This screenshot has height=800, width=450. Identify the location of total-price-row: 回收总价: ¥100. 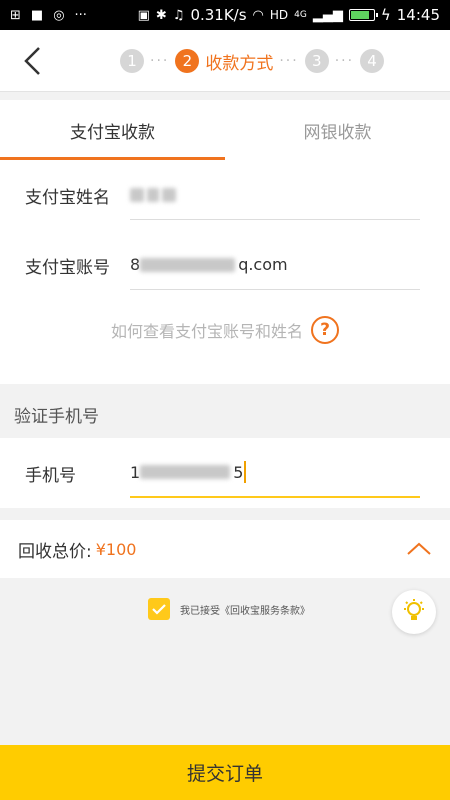
(225, 549).